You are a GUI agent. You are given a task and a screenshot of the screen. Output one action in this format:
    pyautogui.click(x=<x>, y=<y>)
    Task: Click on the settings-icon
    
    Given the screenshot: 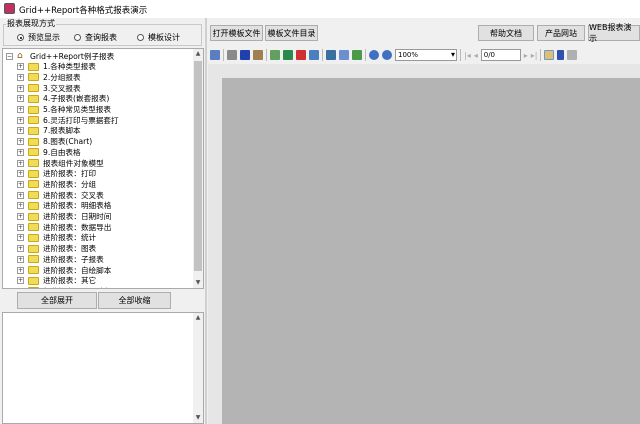 What is the action you would take?
    pyautogui.click(x=258, y=55)
    